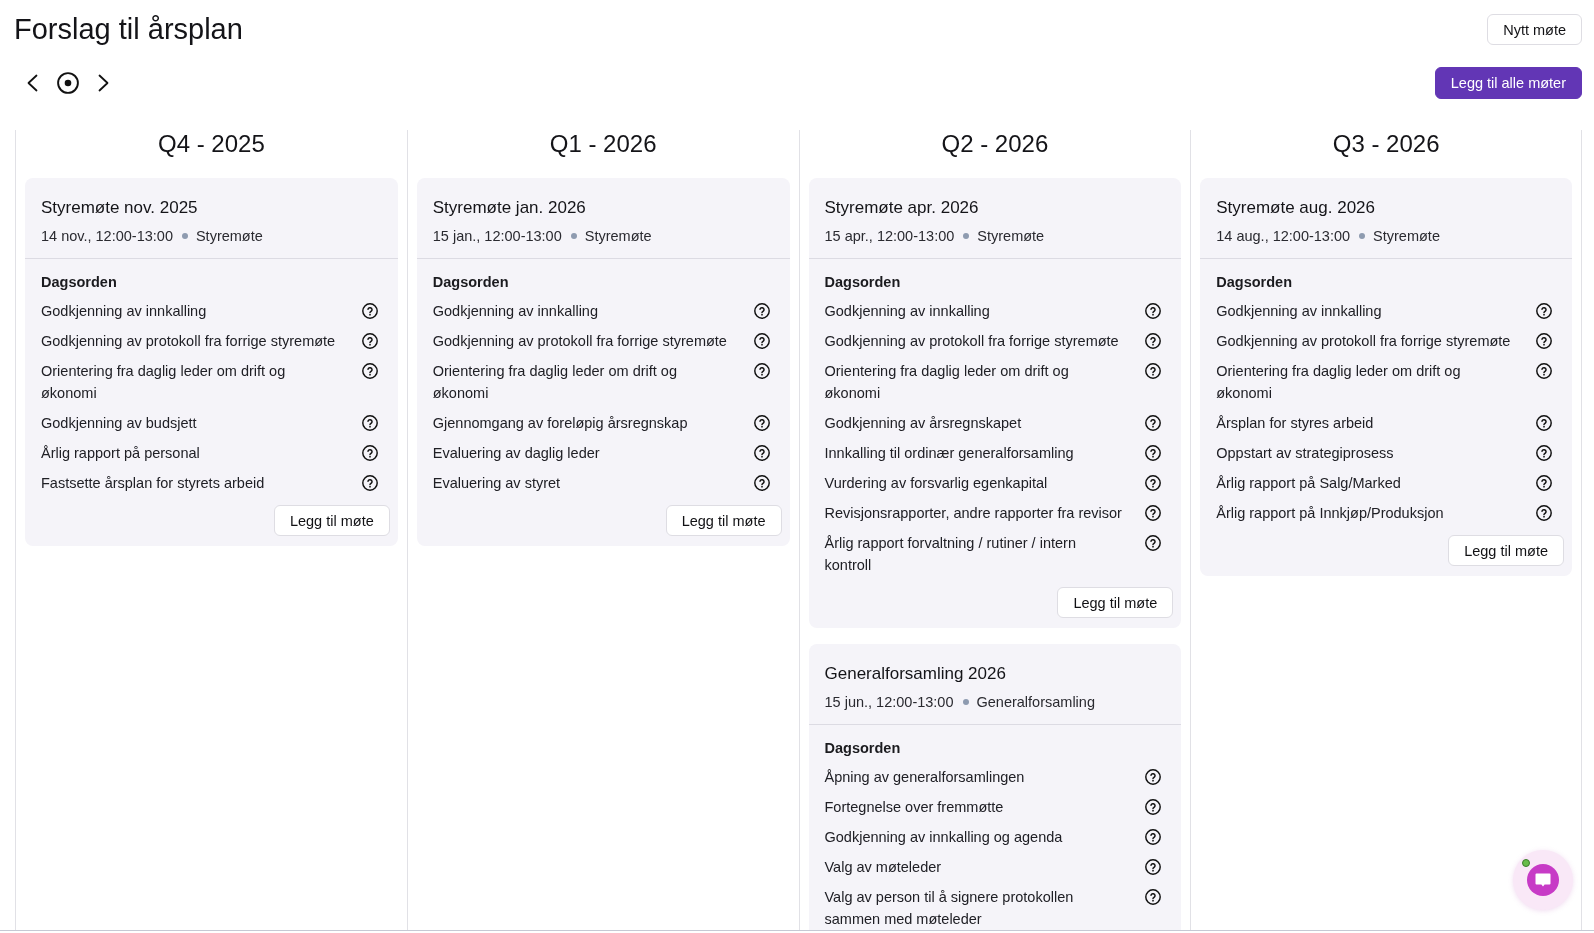 The image size is (1594, 933). Describe the element at coordinates (924, 777) in the screenshot. I see `agenda-item: Åpning av generalforsamlingen` at that location.